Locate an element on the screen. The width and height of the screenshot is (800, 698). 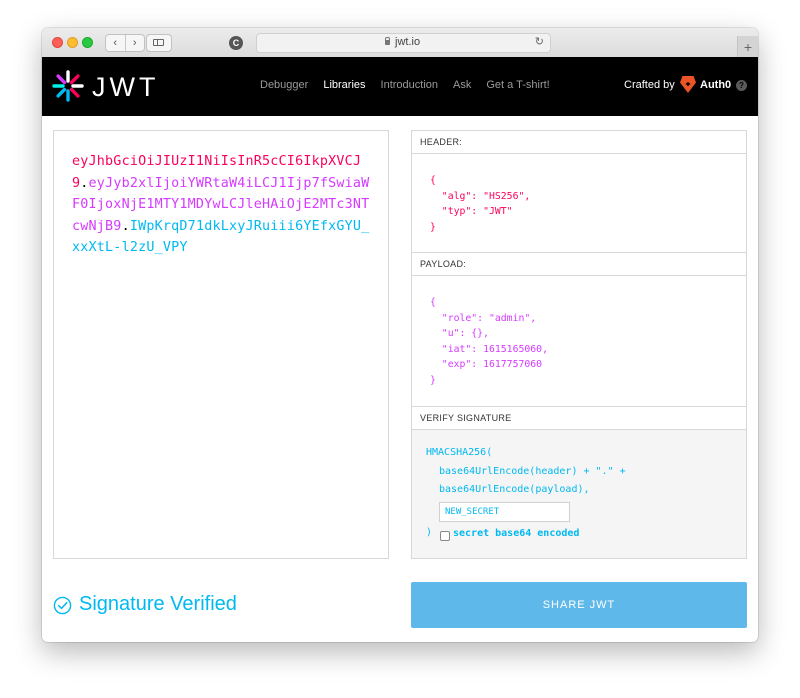
history-nav: ‹ › is located at coordinates (125, 43).